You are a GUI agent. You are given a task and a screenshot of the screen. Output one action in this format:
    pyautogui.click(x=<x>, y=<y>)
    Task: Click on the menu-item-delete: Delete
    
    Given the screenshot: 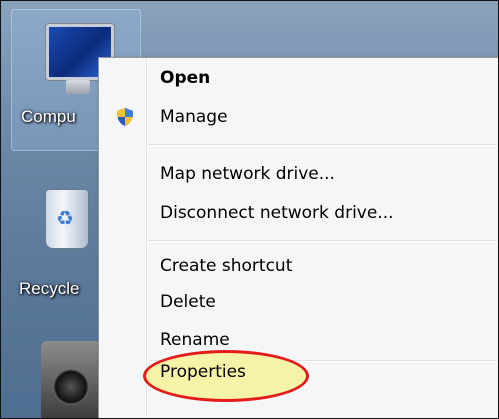 What is the action you would take?
    pyautogui.click(x=188, y=302)
    